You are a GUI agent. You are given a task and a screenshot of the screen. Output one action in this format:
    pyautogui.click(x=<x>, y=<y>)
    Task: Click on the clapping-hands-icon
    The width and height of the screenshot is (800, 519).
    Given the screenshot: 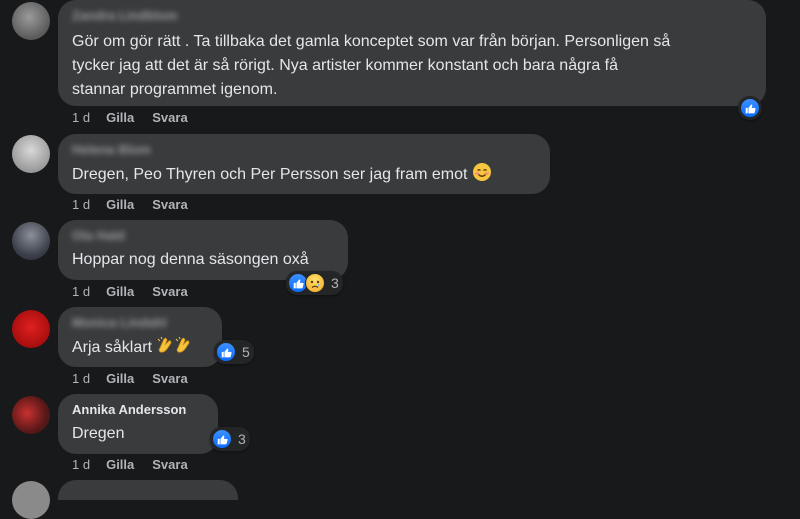 What is the action you would take?
    pyautogui.click(x=176, y=349)
    